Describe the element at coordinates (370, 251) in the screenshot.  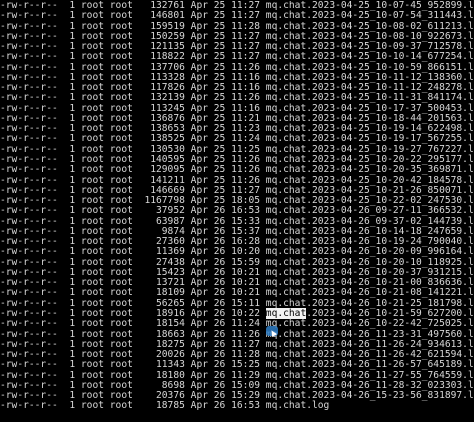
I see `file-name-text: mq.chat.2023-04-26_10-20-09_996164.log` at that location.